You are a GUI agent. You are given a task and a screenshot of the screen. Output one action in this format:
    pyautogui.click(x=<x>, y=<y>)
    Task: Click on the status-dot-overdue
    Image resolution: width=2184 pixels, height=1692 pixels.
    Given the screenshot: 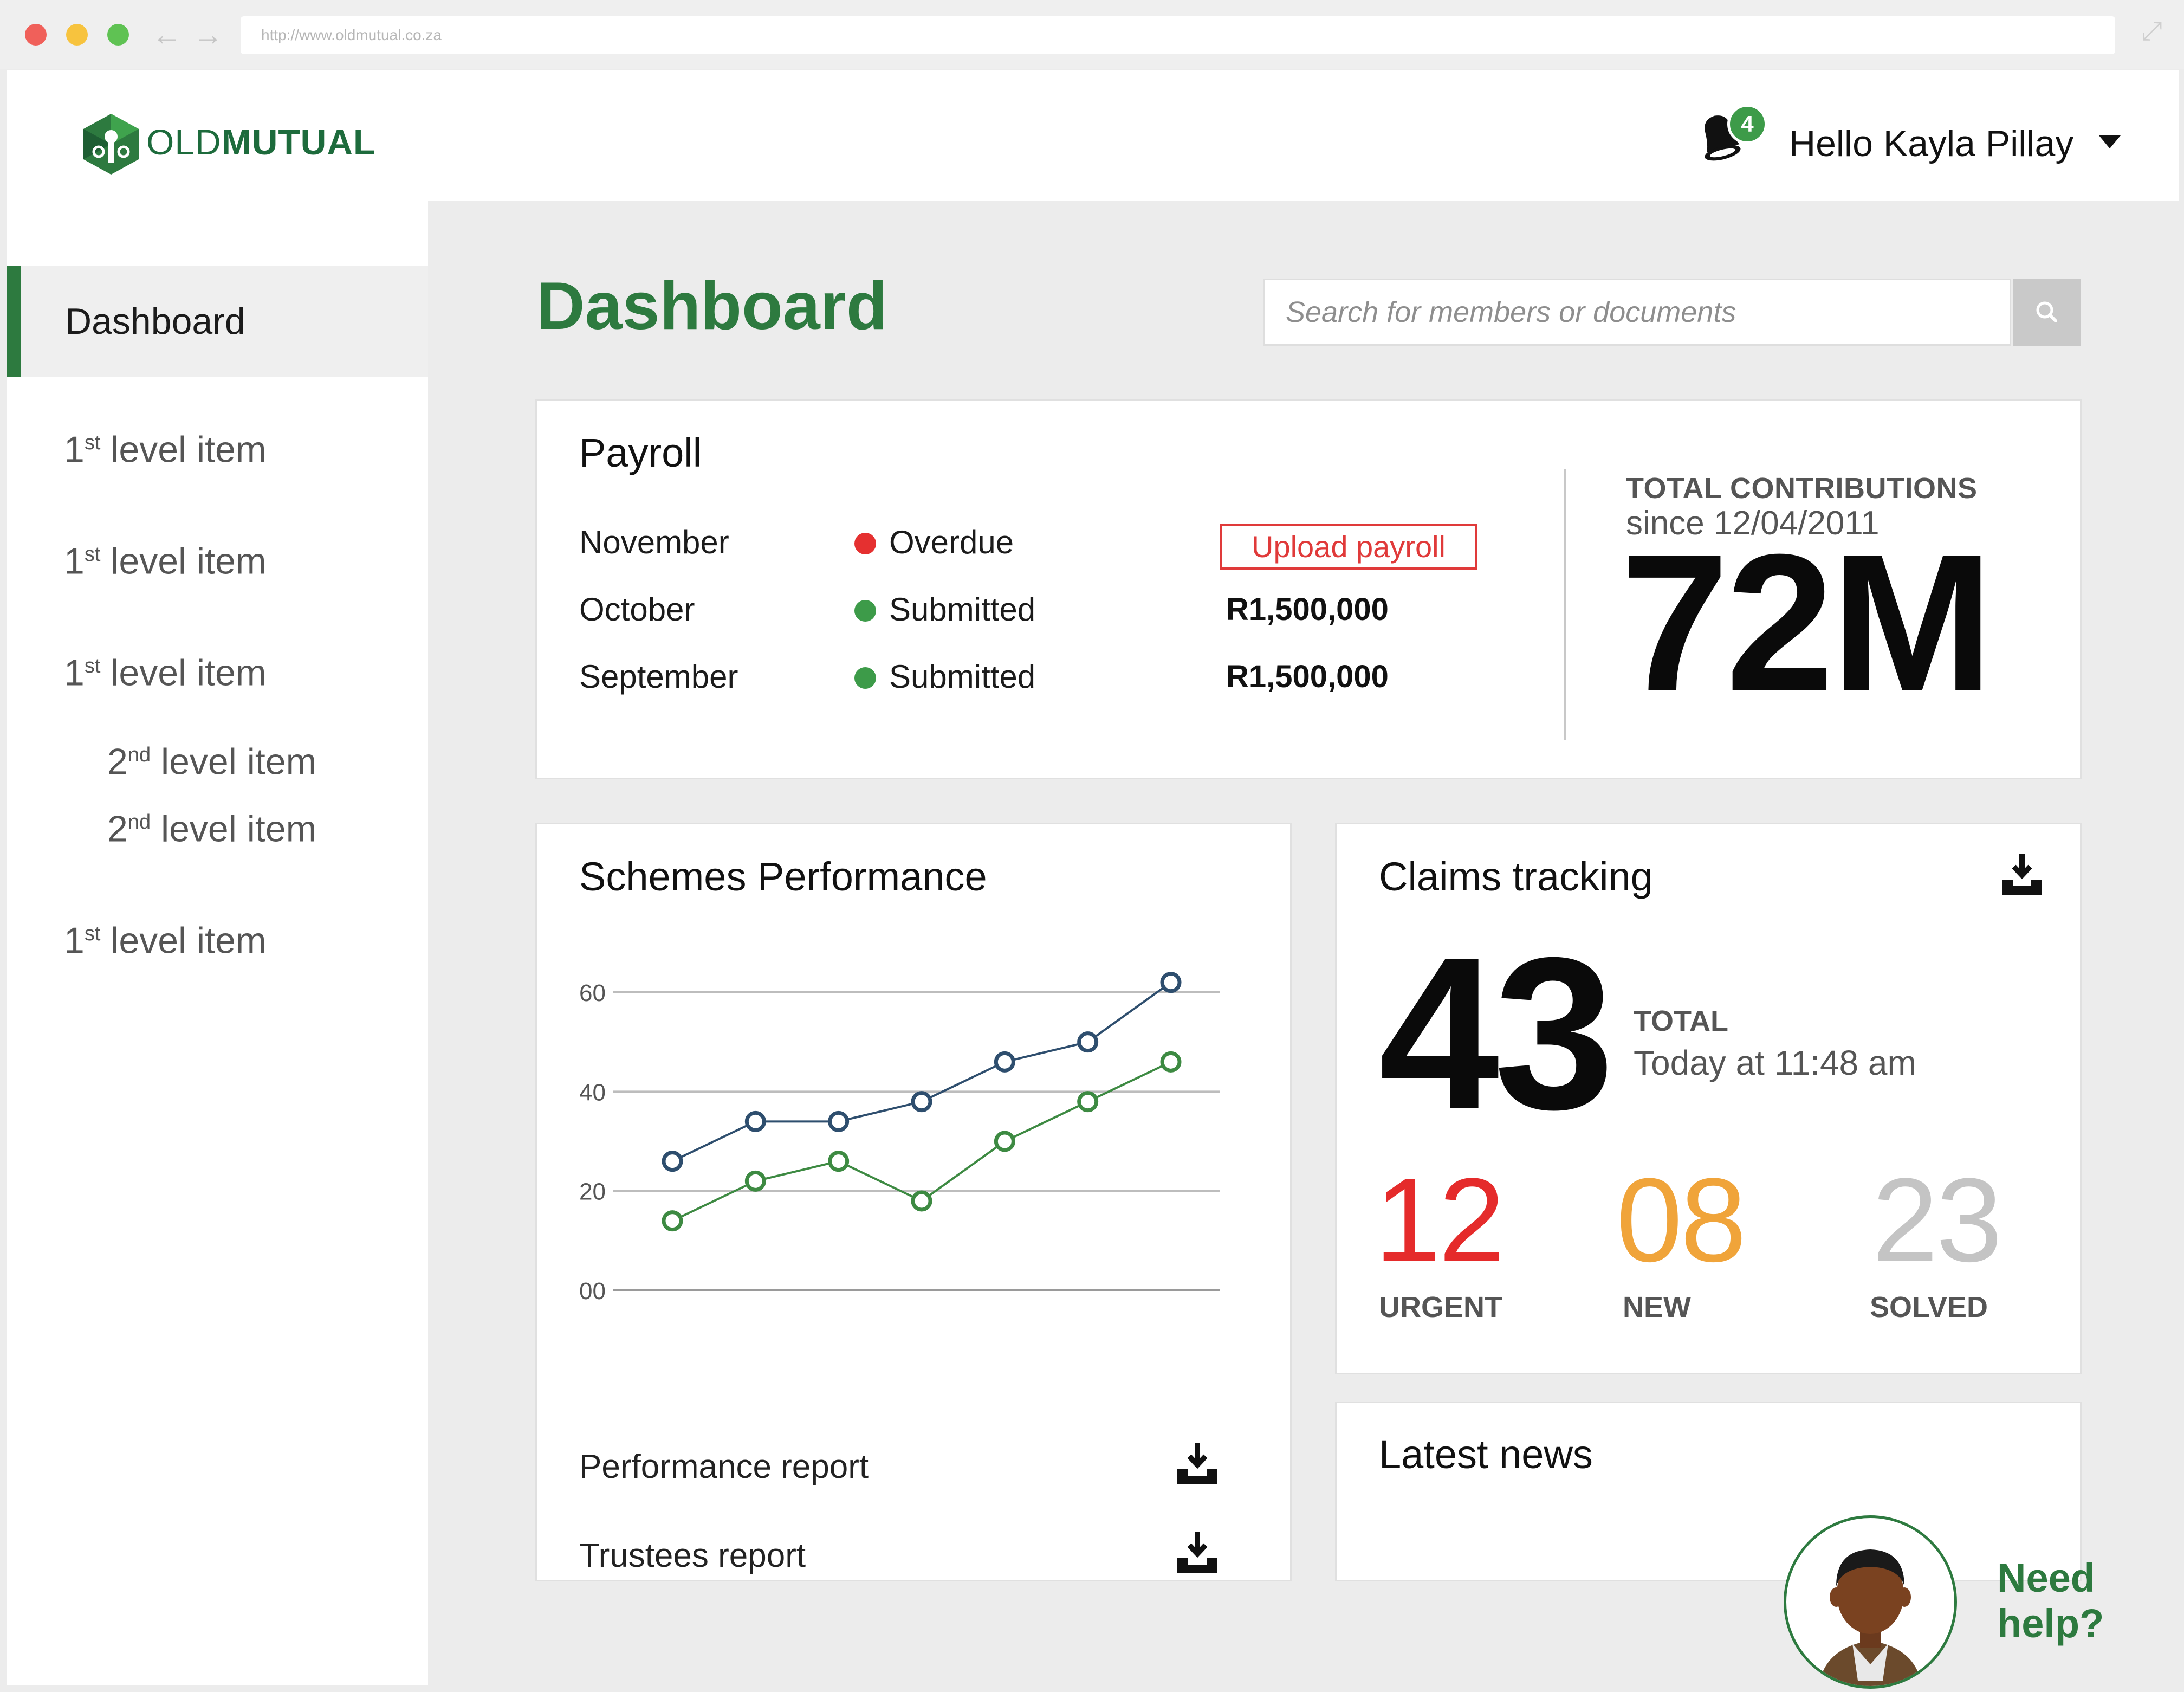 What is the action you would take?
    pyautogui.click(x=865, y=543)
    